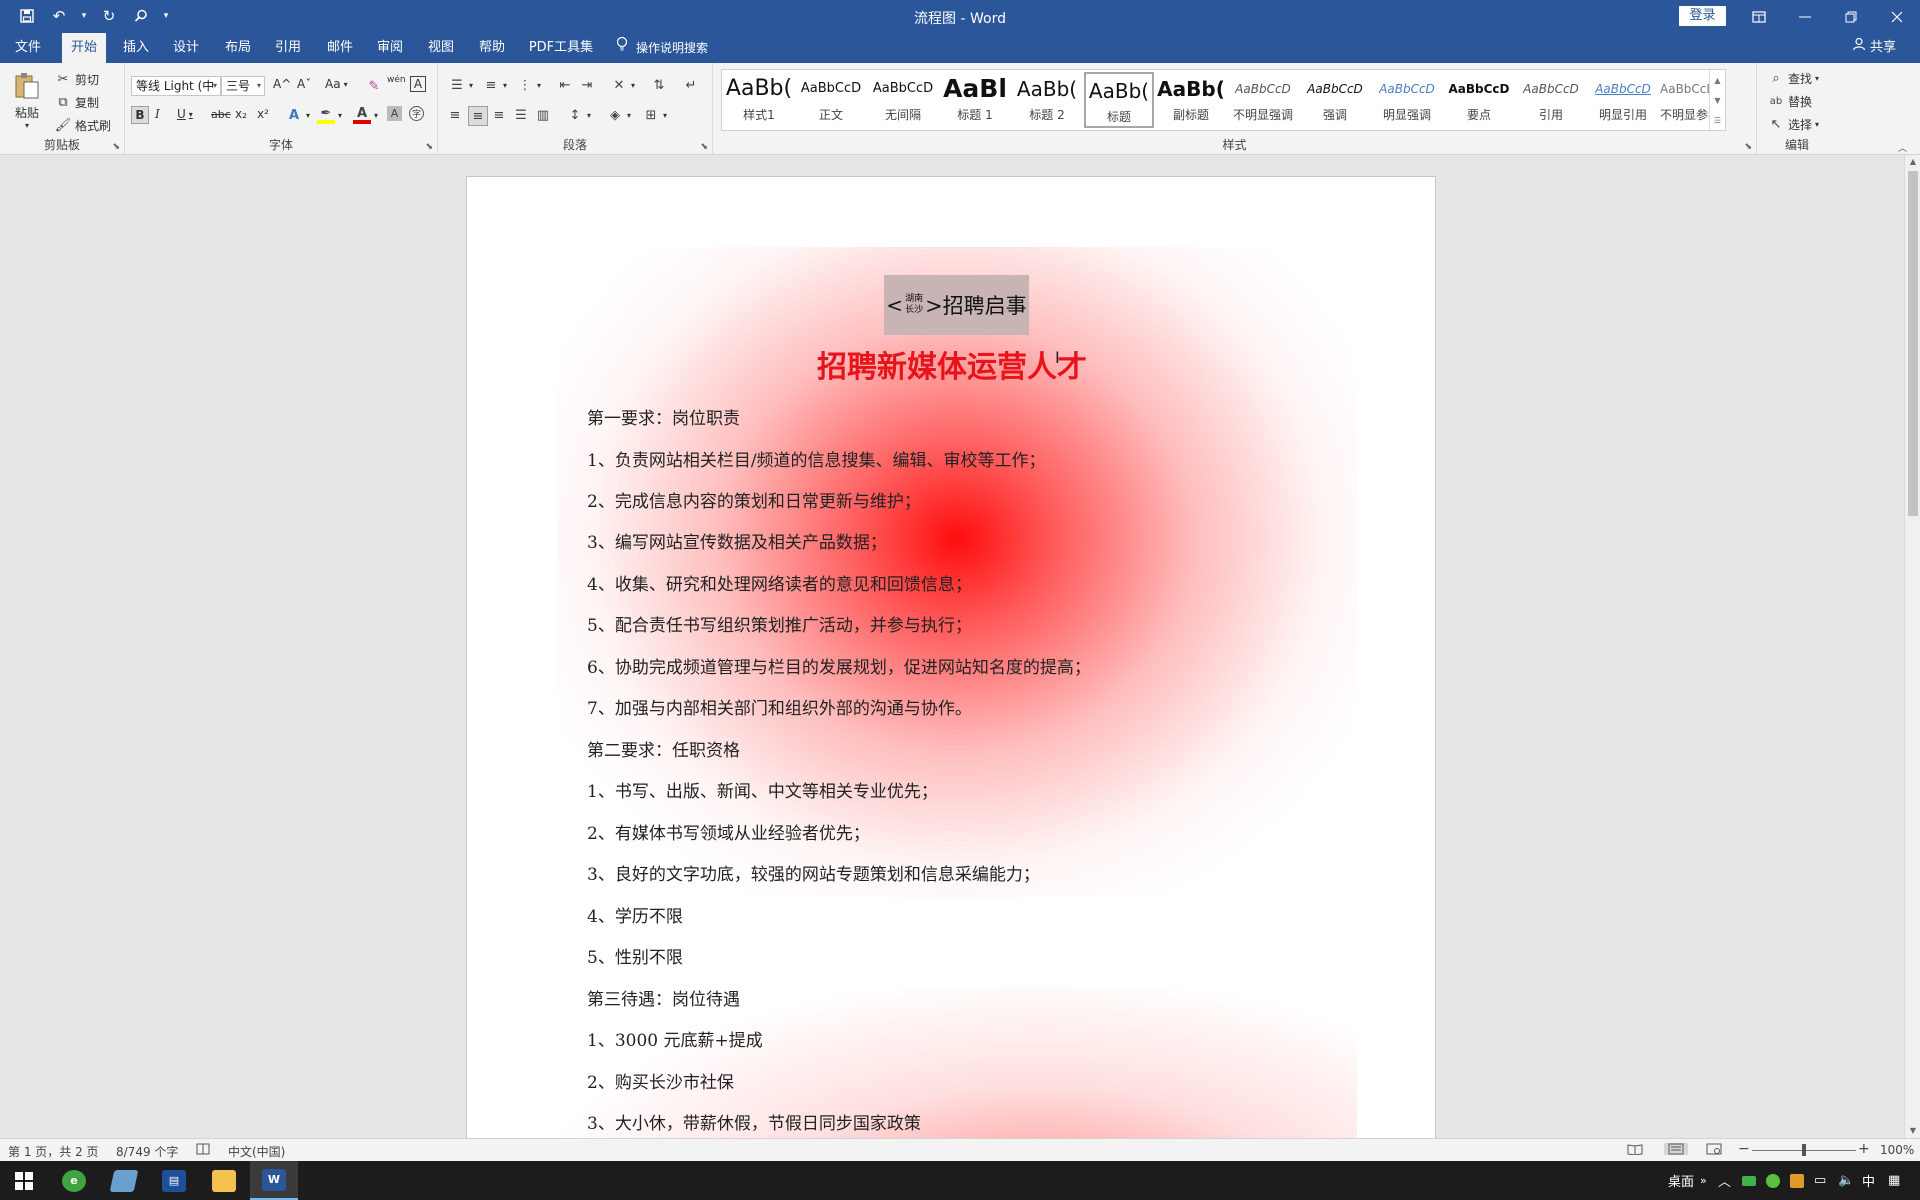 This screenshot has width=1920, height=1200. What do you see at coordinates (455, 115) in the screenshot?
I see `align-left-button: ≡` at bounding box center [455, 115].